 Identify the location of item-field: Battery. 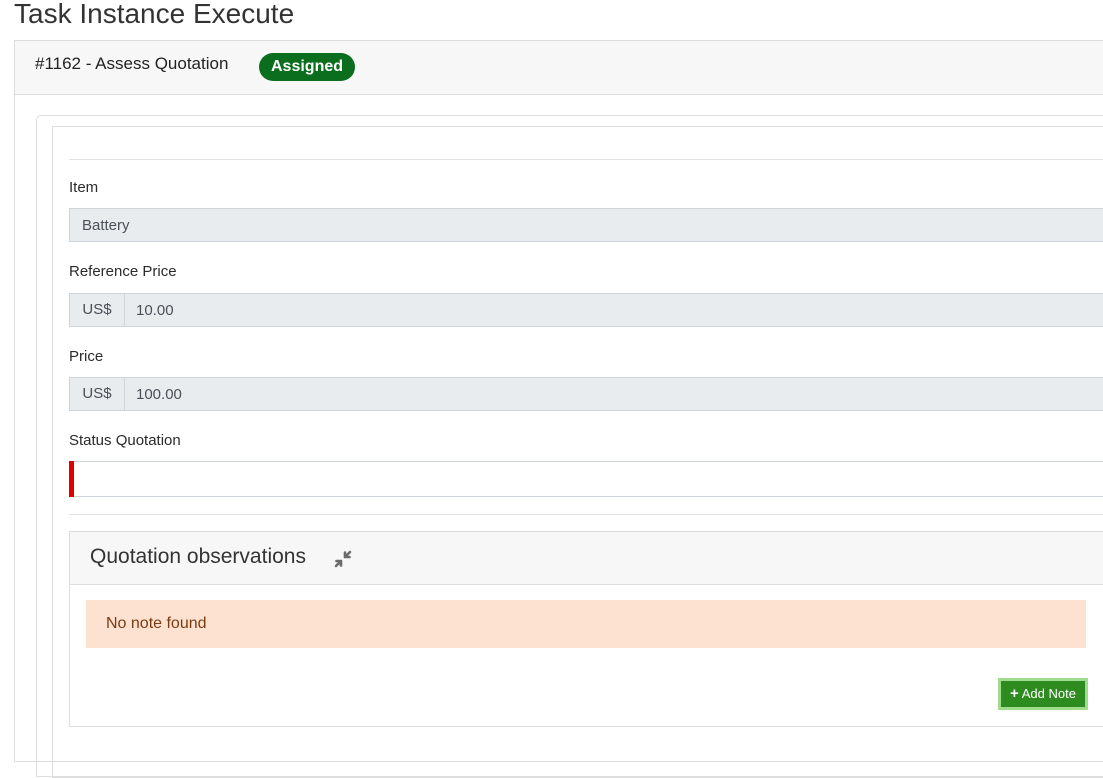
(586, 225).